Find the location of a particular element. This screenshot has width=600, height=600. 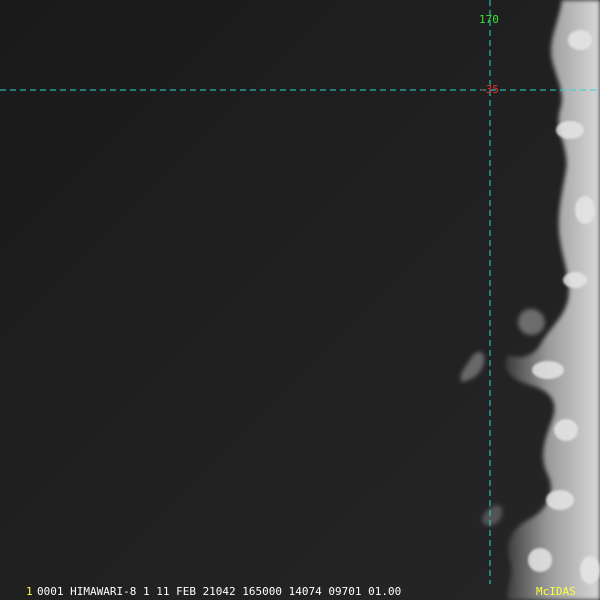

frame-number: 1 is located at coordinates (29, 591).